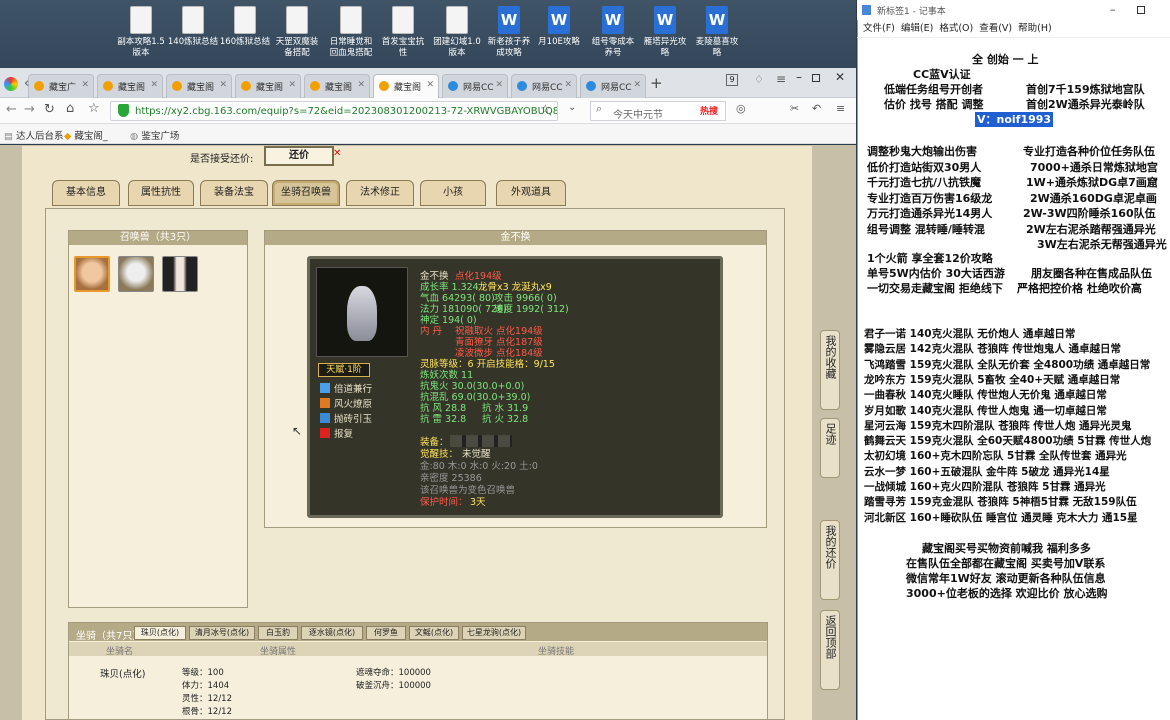 The height and width of the screenshot is (720, 1170). What do you see at coordinates (403, 32) in the screenshot?
I see `desktop-icon: 首发宝宝抗 性` at bounding box center [403, 32].